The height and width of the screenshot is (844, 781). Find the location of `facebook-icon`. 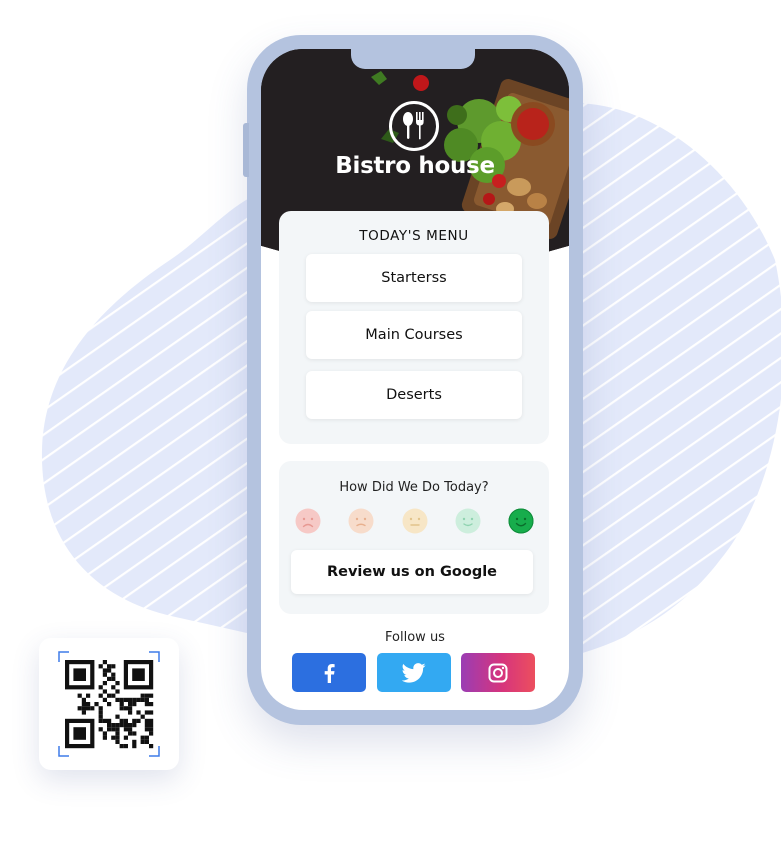

facebook-icon is located at coordinates (329, 673).